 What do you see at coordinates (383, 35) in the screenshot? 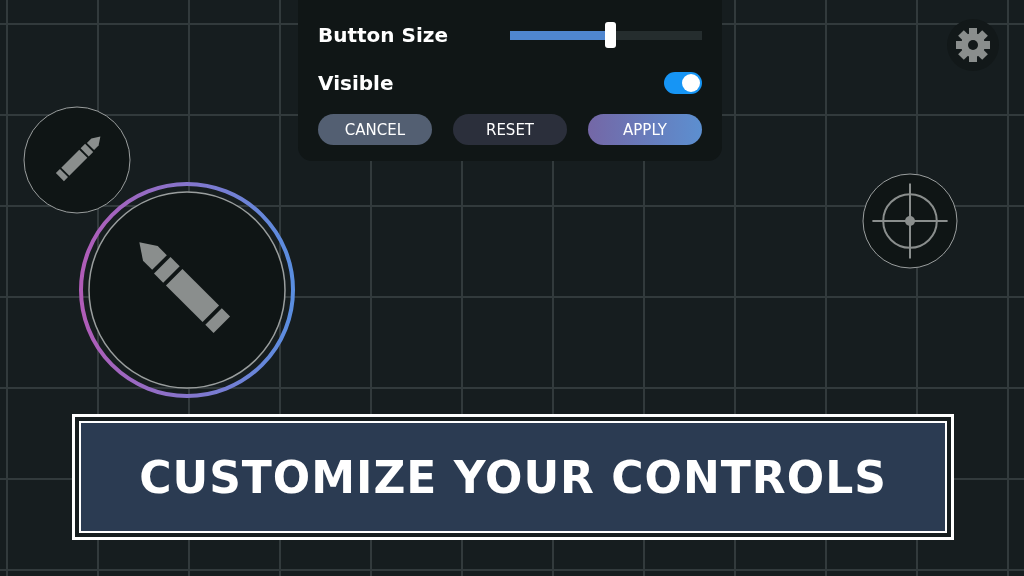
I see `slider-label: Button Size` at bounding box center [383, 35].